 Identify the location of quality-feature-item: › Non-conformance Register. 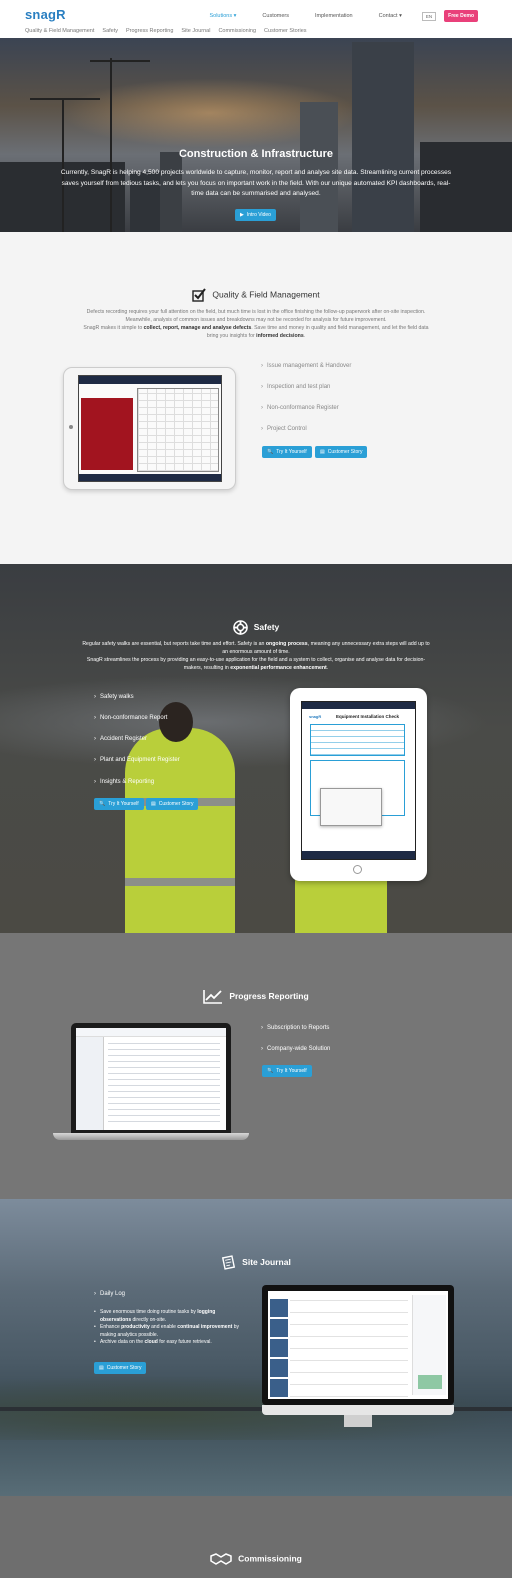
(300, 408).